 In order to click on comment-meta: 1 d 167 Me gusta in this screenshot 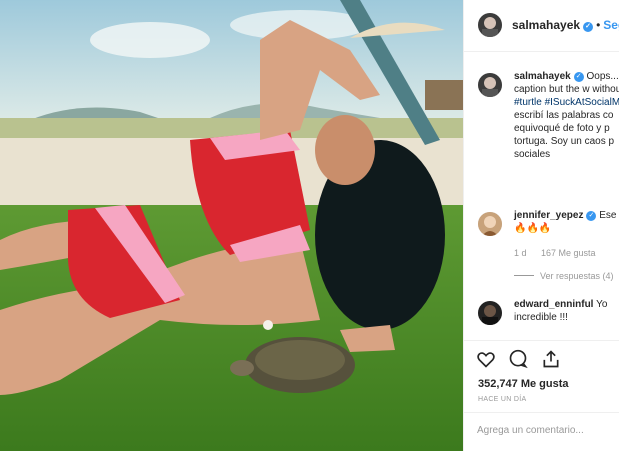, I will do `click(566, 253)`.